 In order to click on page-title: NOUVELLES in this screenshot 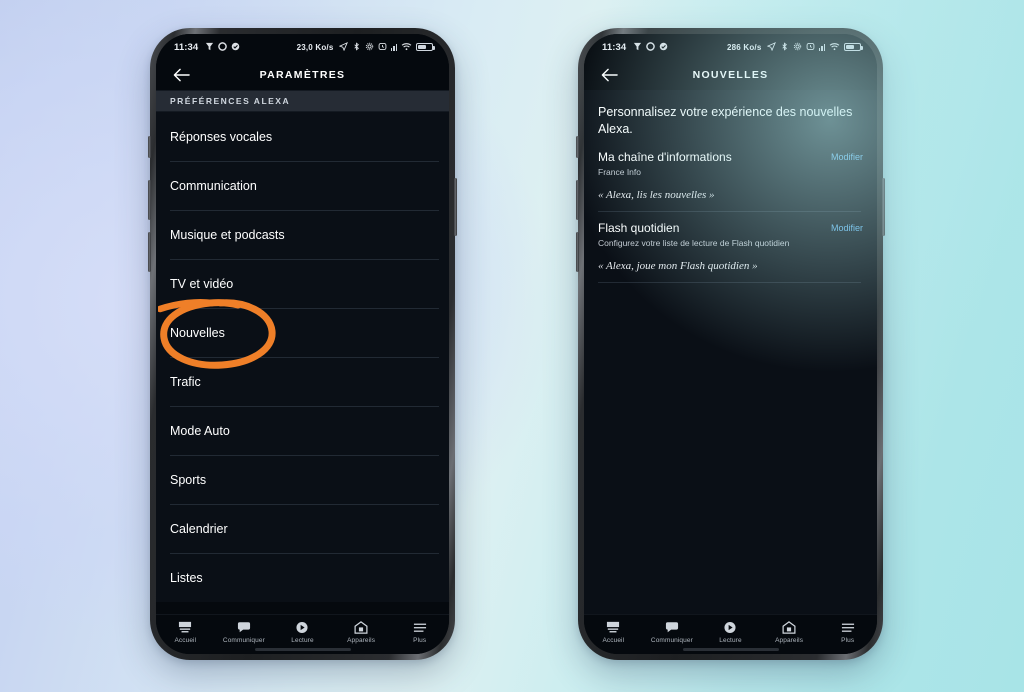, I will do `click(730, 75)`.